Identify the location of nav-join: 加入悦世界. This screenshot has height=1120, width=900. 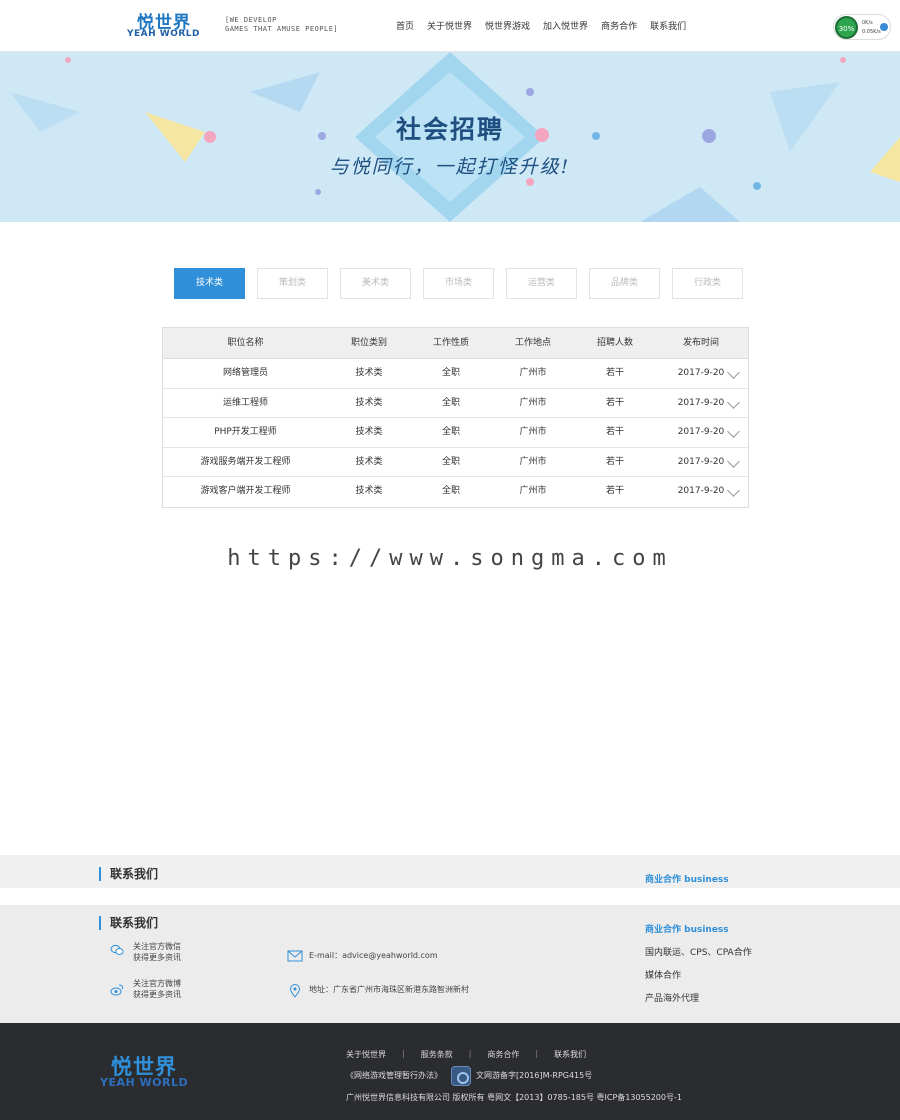
(565, 25).